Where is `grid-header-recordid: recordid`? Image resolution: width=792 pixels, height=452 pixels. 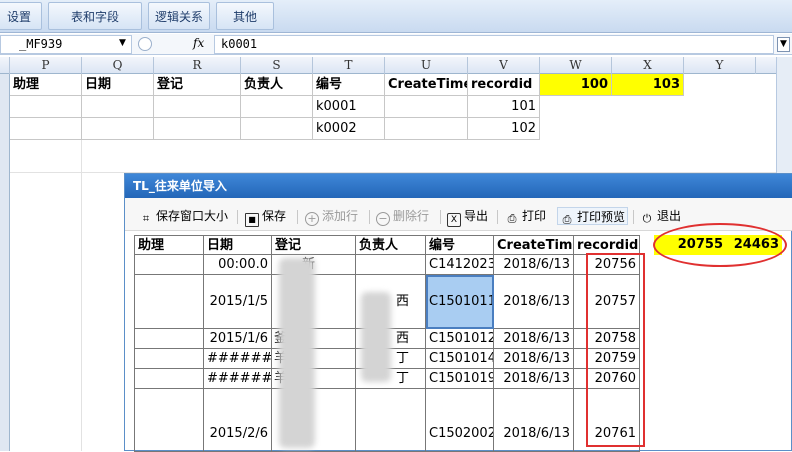
grid-header-recordid: recordid is located at coordinates (607, 245).